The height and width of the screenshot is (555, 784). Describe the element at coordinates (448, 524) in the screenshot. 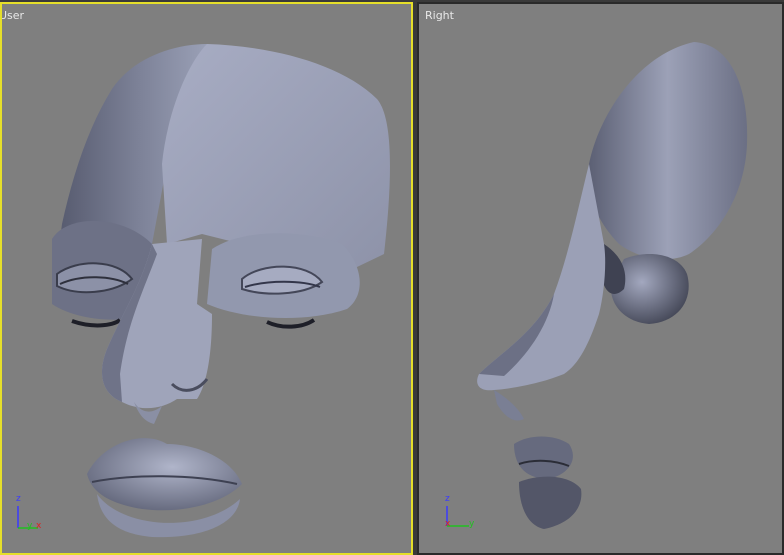

I see `axis-x-label-right: x` at that location.